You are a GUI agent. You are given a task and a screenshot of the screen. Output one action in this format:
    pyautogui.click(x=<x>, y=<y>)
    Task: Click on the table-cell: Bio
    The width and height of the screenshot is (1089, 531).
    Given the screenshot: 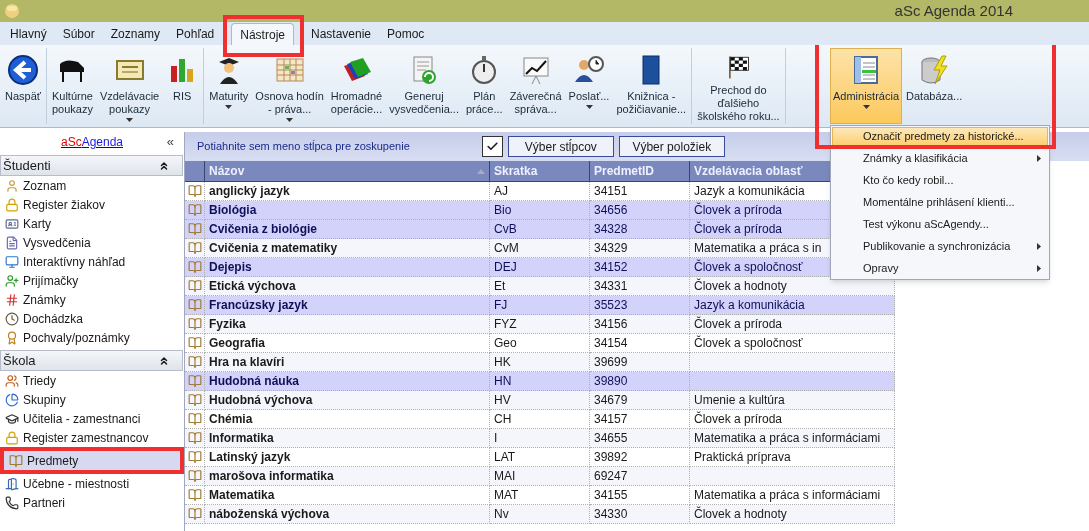 What is the action you would take?
    pyautogui.click(x=540, y=210)
    